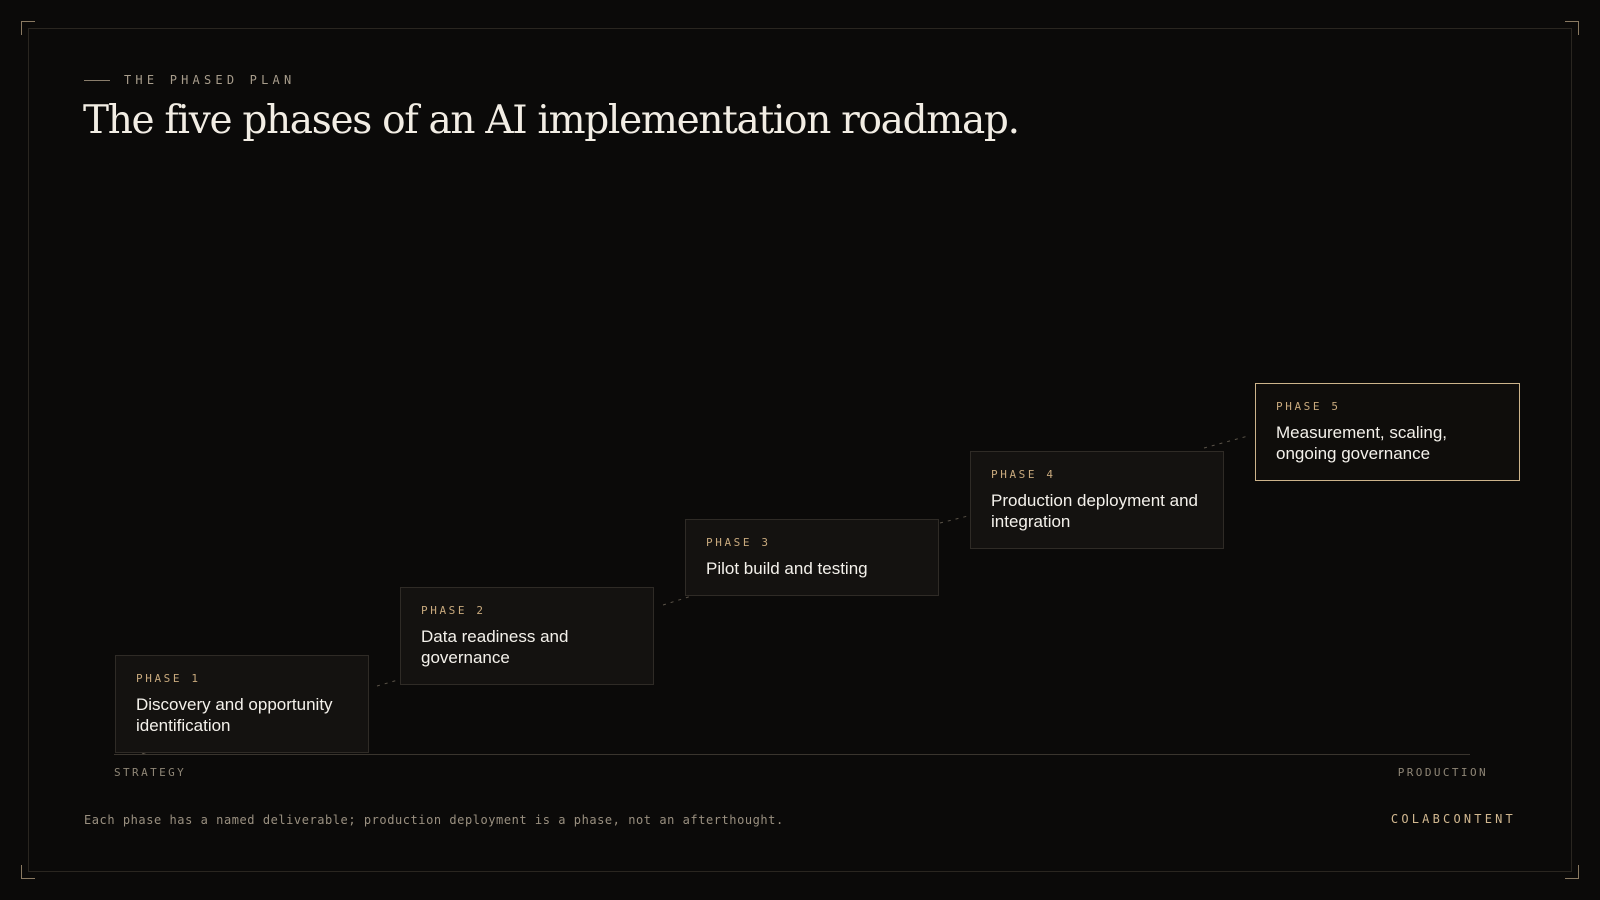  I want to click on axis-start-label: STRATEGY, so click(150, 772).